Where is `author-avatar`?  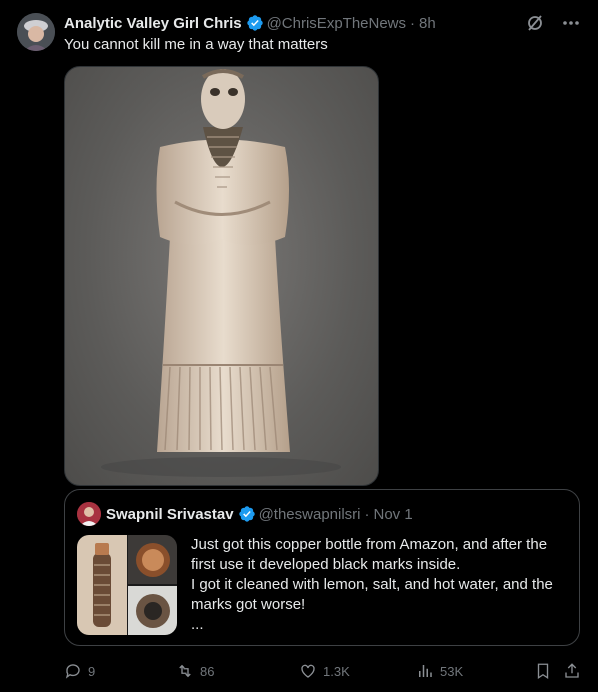 author-avatar is located at coordinates (36, 32).